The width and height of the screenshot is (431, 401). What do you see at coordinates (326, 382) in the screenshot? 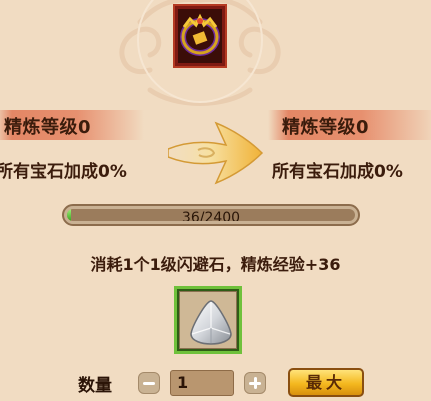
I see `max-button: 最大` at bounding box center [326, 382].